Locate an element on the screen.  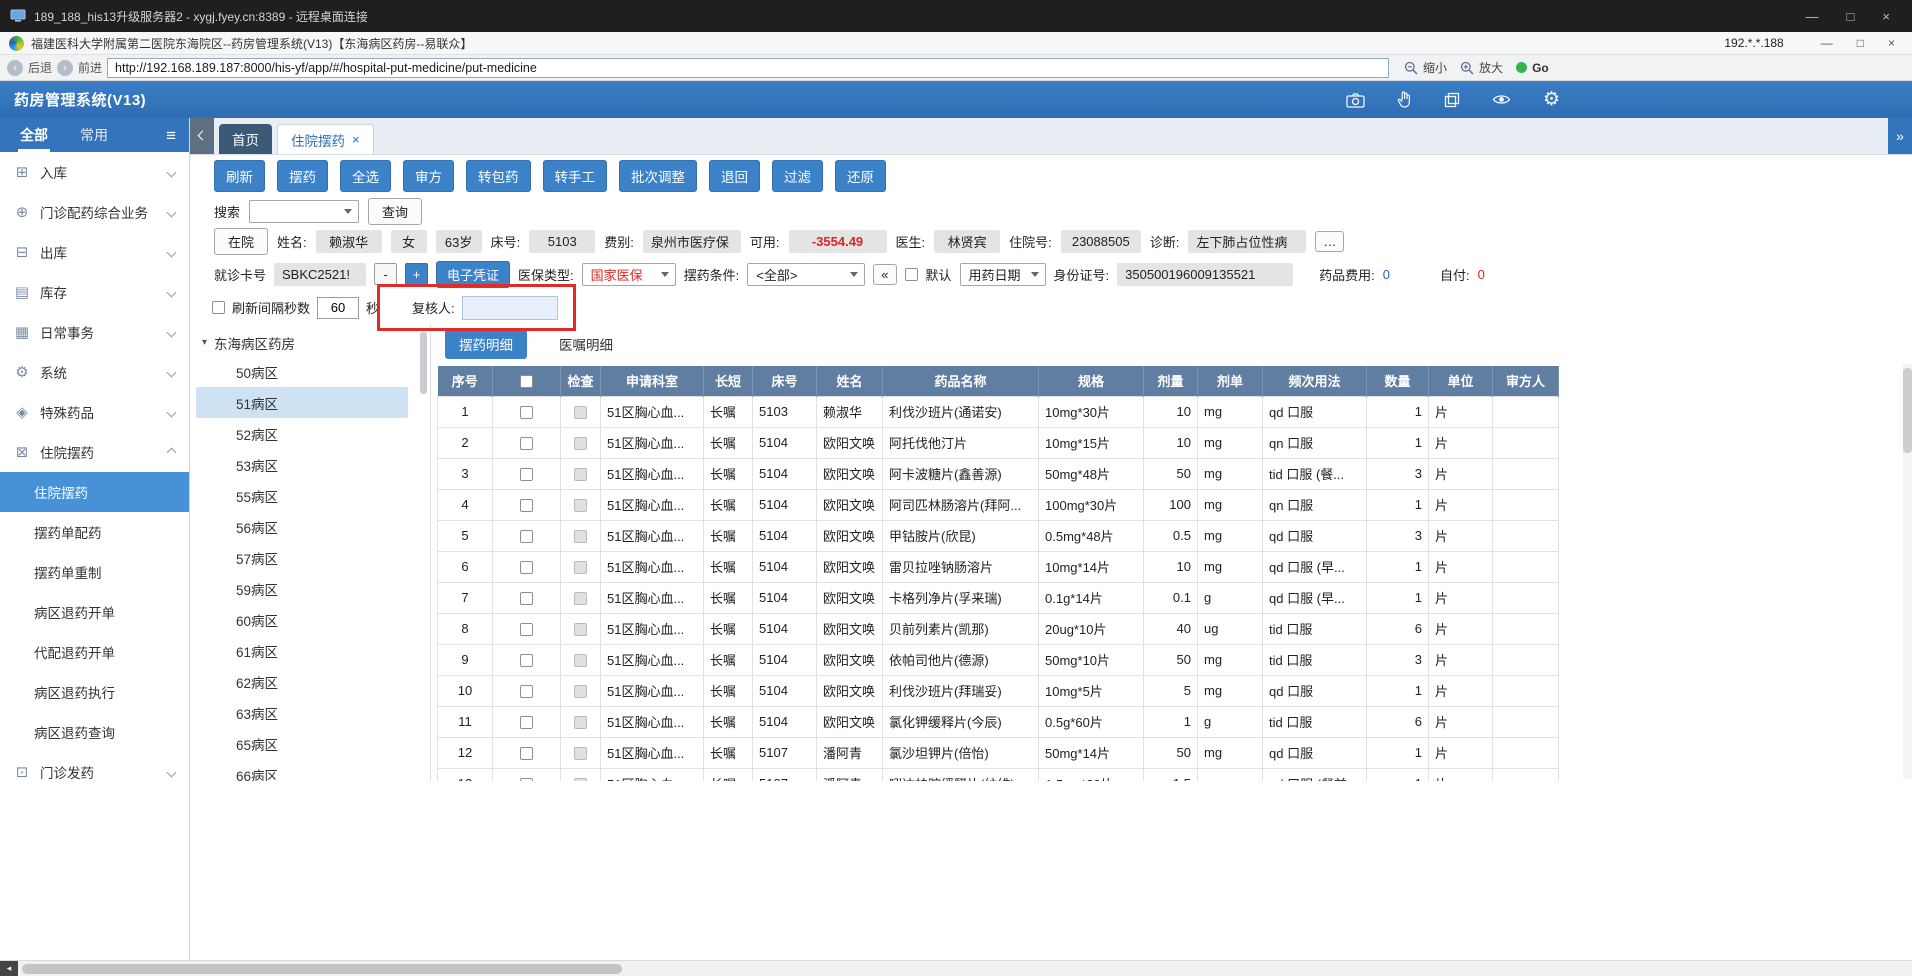
column-header: 床号 is located at coordinates (784, 381).